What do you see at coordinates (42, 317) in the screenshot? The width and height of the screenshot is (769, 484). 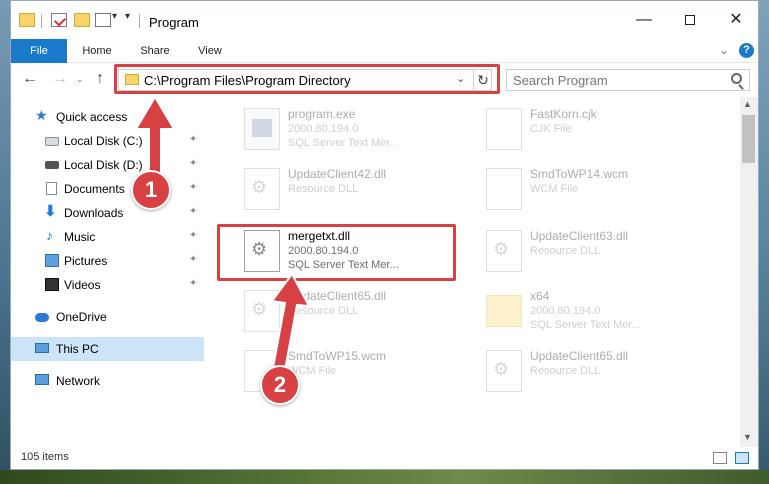 I see `onedrive-icon` at bounding box center [42, 317].